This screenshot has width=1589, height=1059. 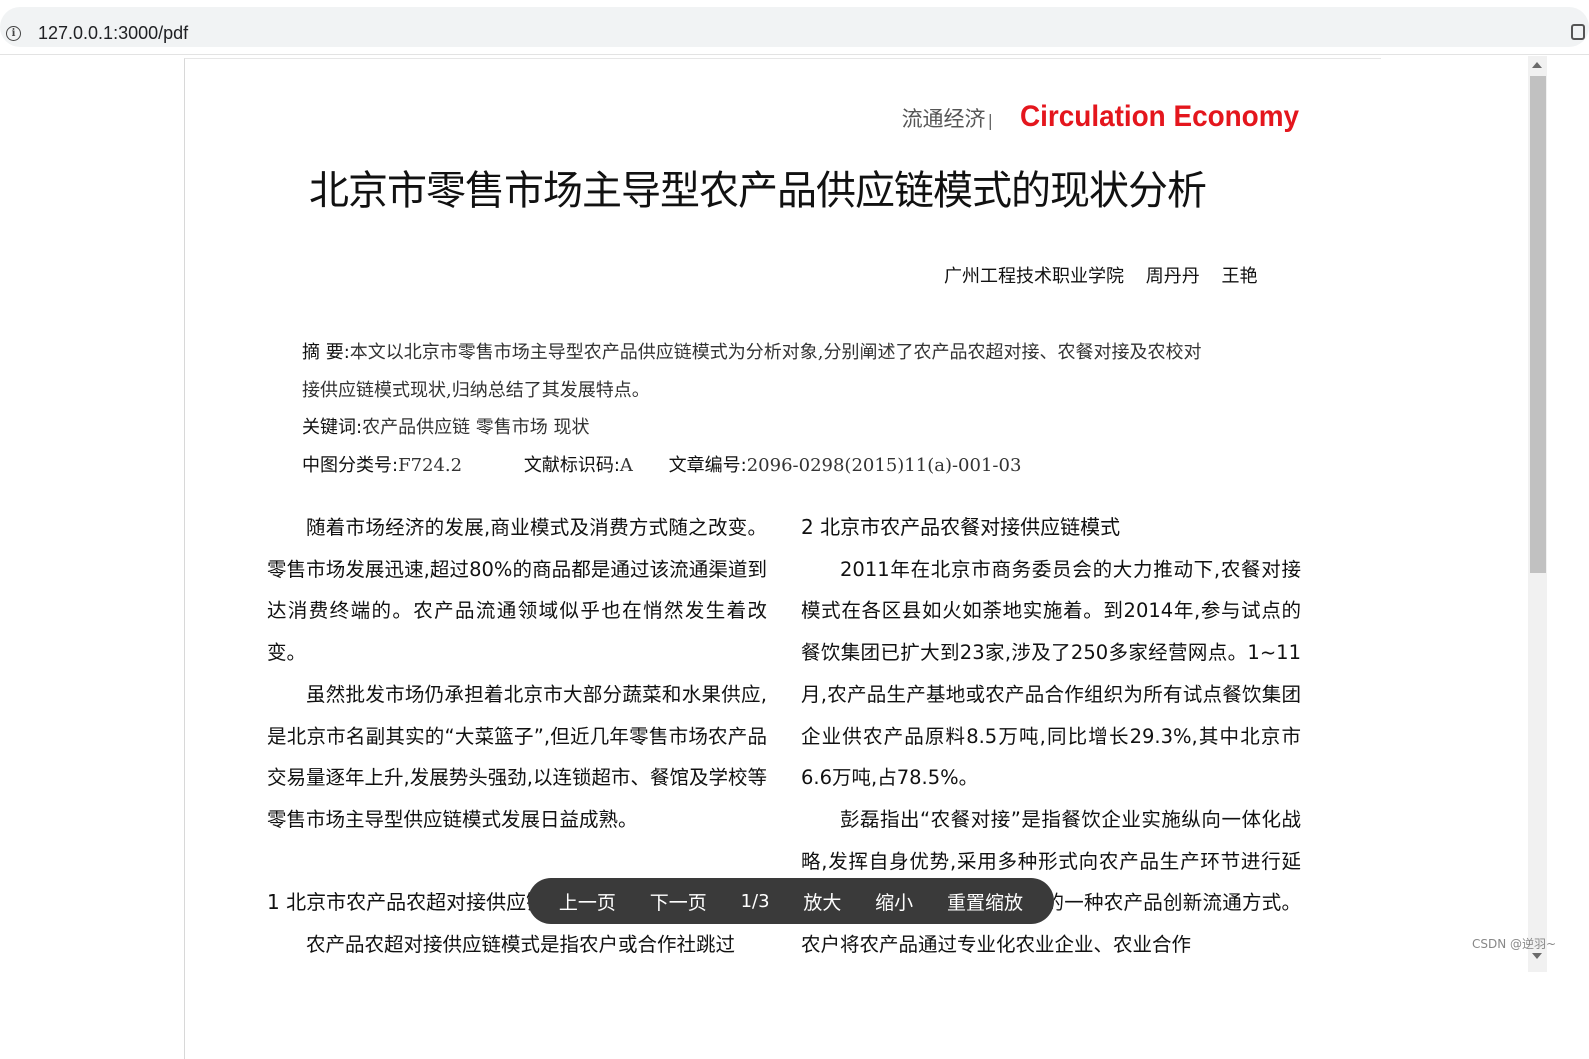 What do you see at coordinates (1538, 324) in the screenshot?
I see `scrollbar-thumb` at bounding box center [1538, 324].